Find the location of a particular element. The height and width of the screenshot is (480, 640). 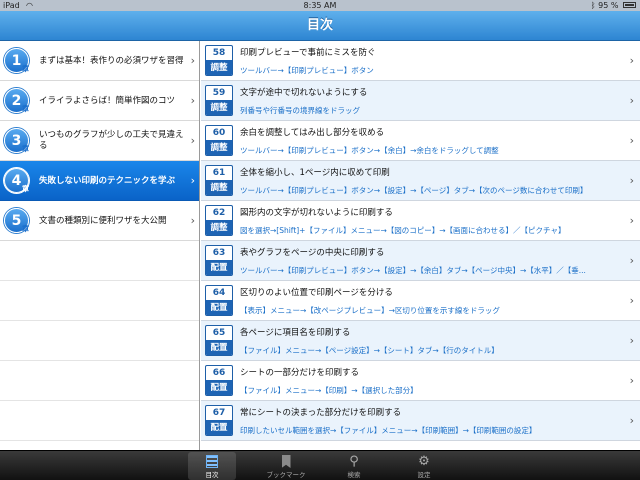

chapter-item-1: 1 章 まずは基本！表作りの必須ワザを習得 › is located at coordinates (99, 61).